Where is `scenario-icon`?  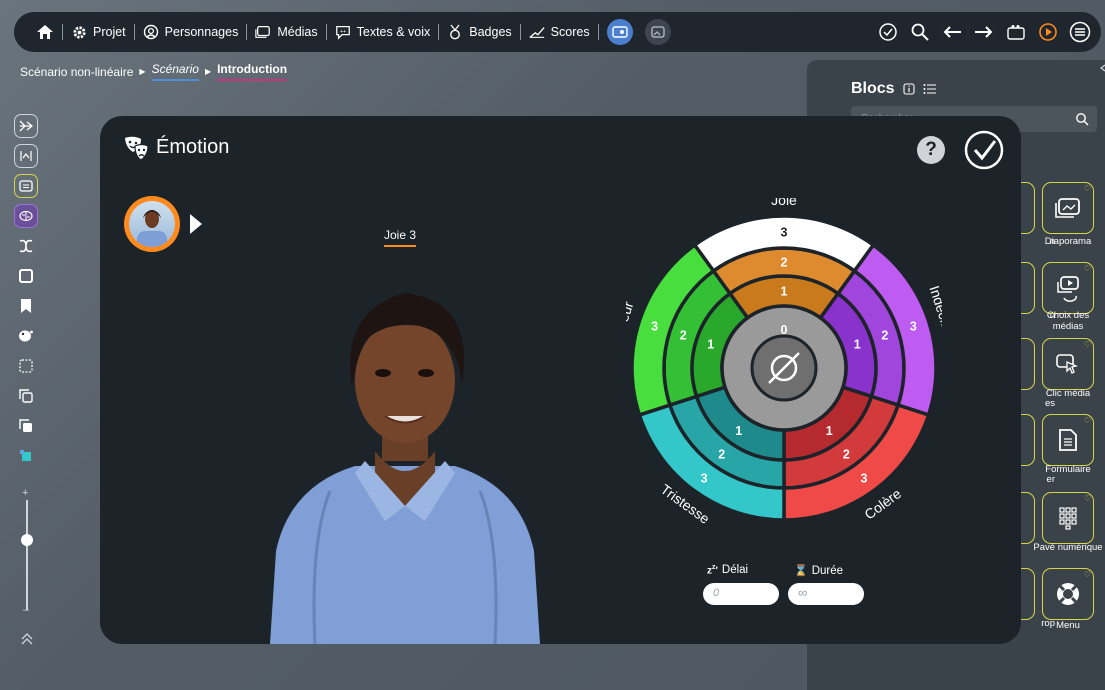
scenario-icon is located at coordinates (619, 32).